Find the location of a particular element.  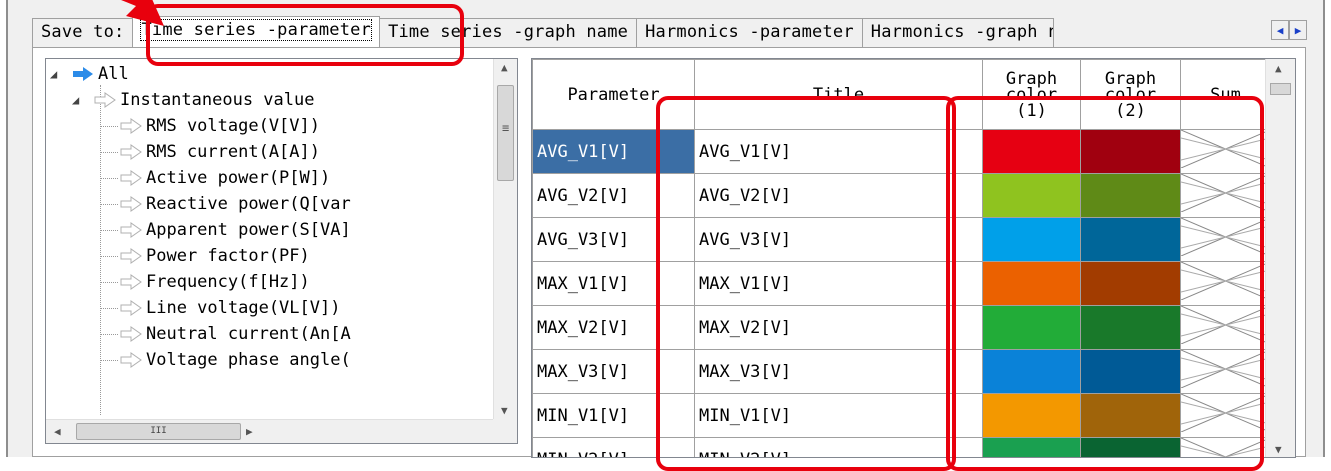

parameter-cell: AVG_V3[V] is located at coordinates (613, 239).